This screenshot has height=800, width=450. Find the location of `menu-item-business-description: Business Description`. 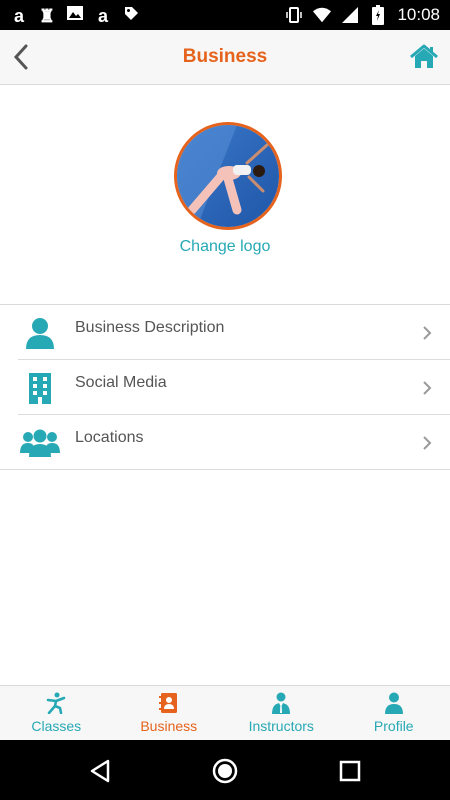

menu-item-business-description: Business Description is located at coordinates (225, 332).